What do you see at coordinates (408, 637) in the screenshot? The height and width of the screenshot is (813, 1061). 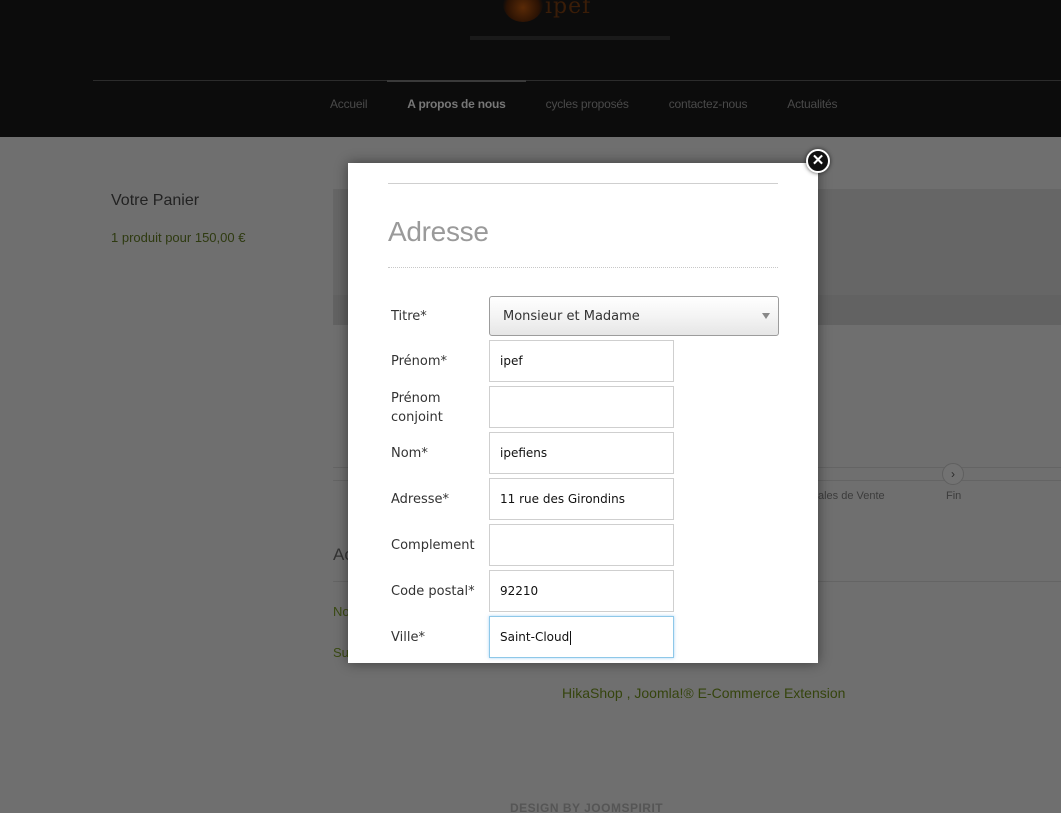 I see `ville-label: Ville*` at bounding box center [408, 637].